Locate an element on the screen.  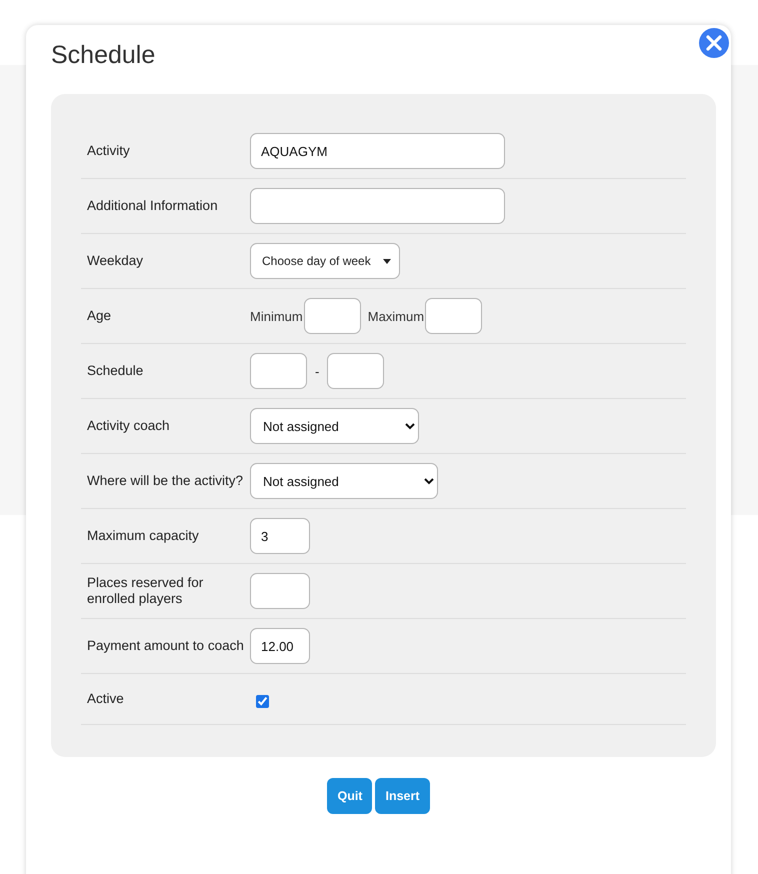
active-checkbox is located at coordinates (262, 701).